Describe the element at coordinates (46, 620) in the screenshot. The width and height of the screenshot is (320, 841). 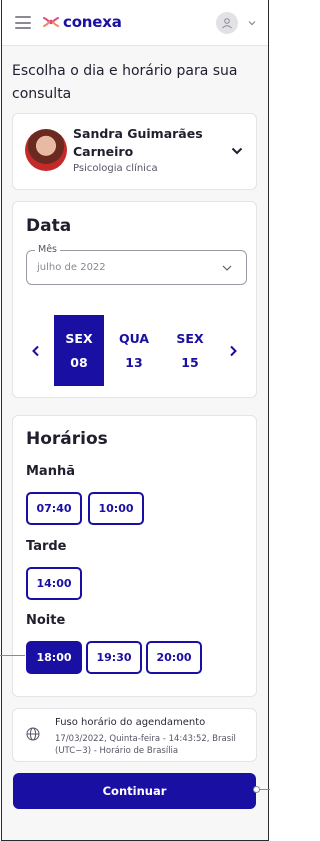
I see `period-label-evening: Noite` at that location.